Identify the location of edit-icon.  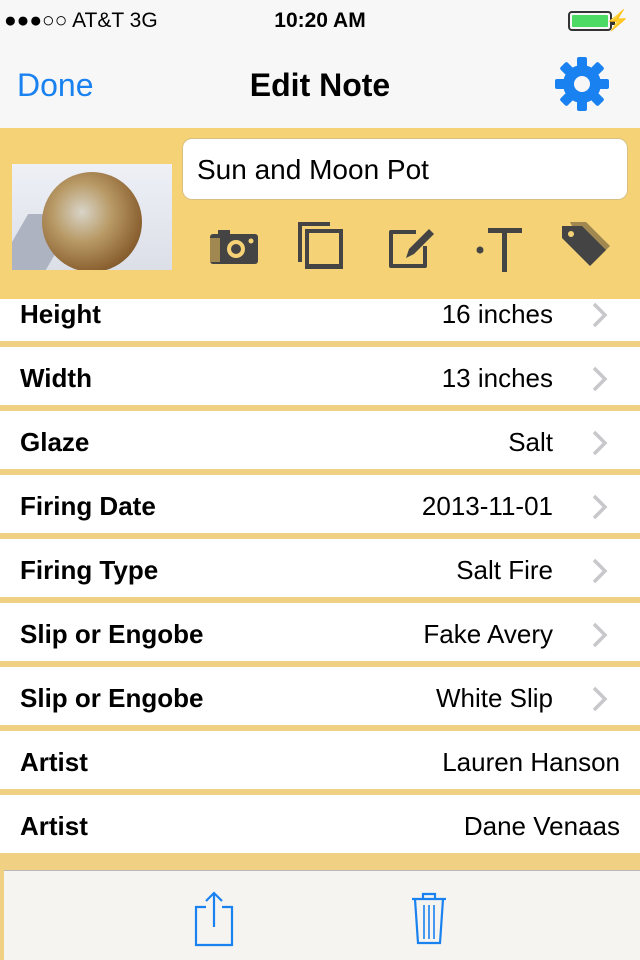
(416, 248).